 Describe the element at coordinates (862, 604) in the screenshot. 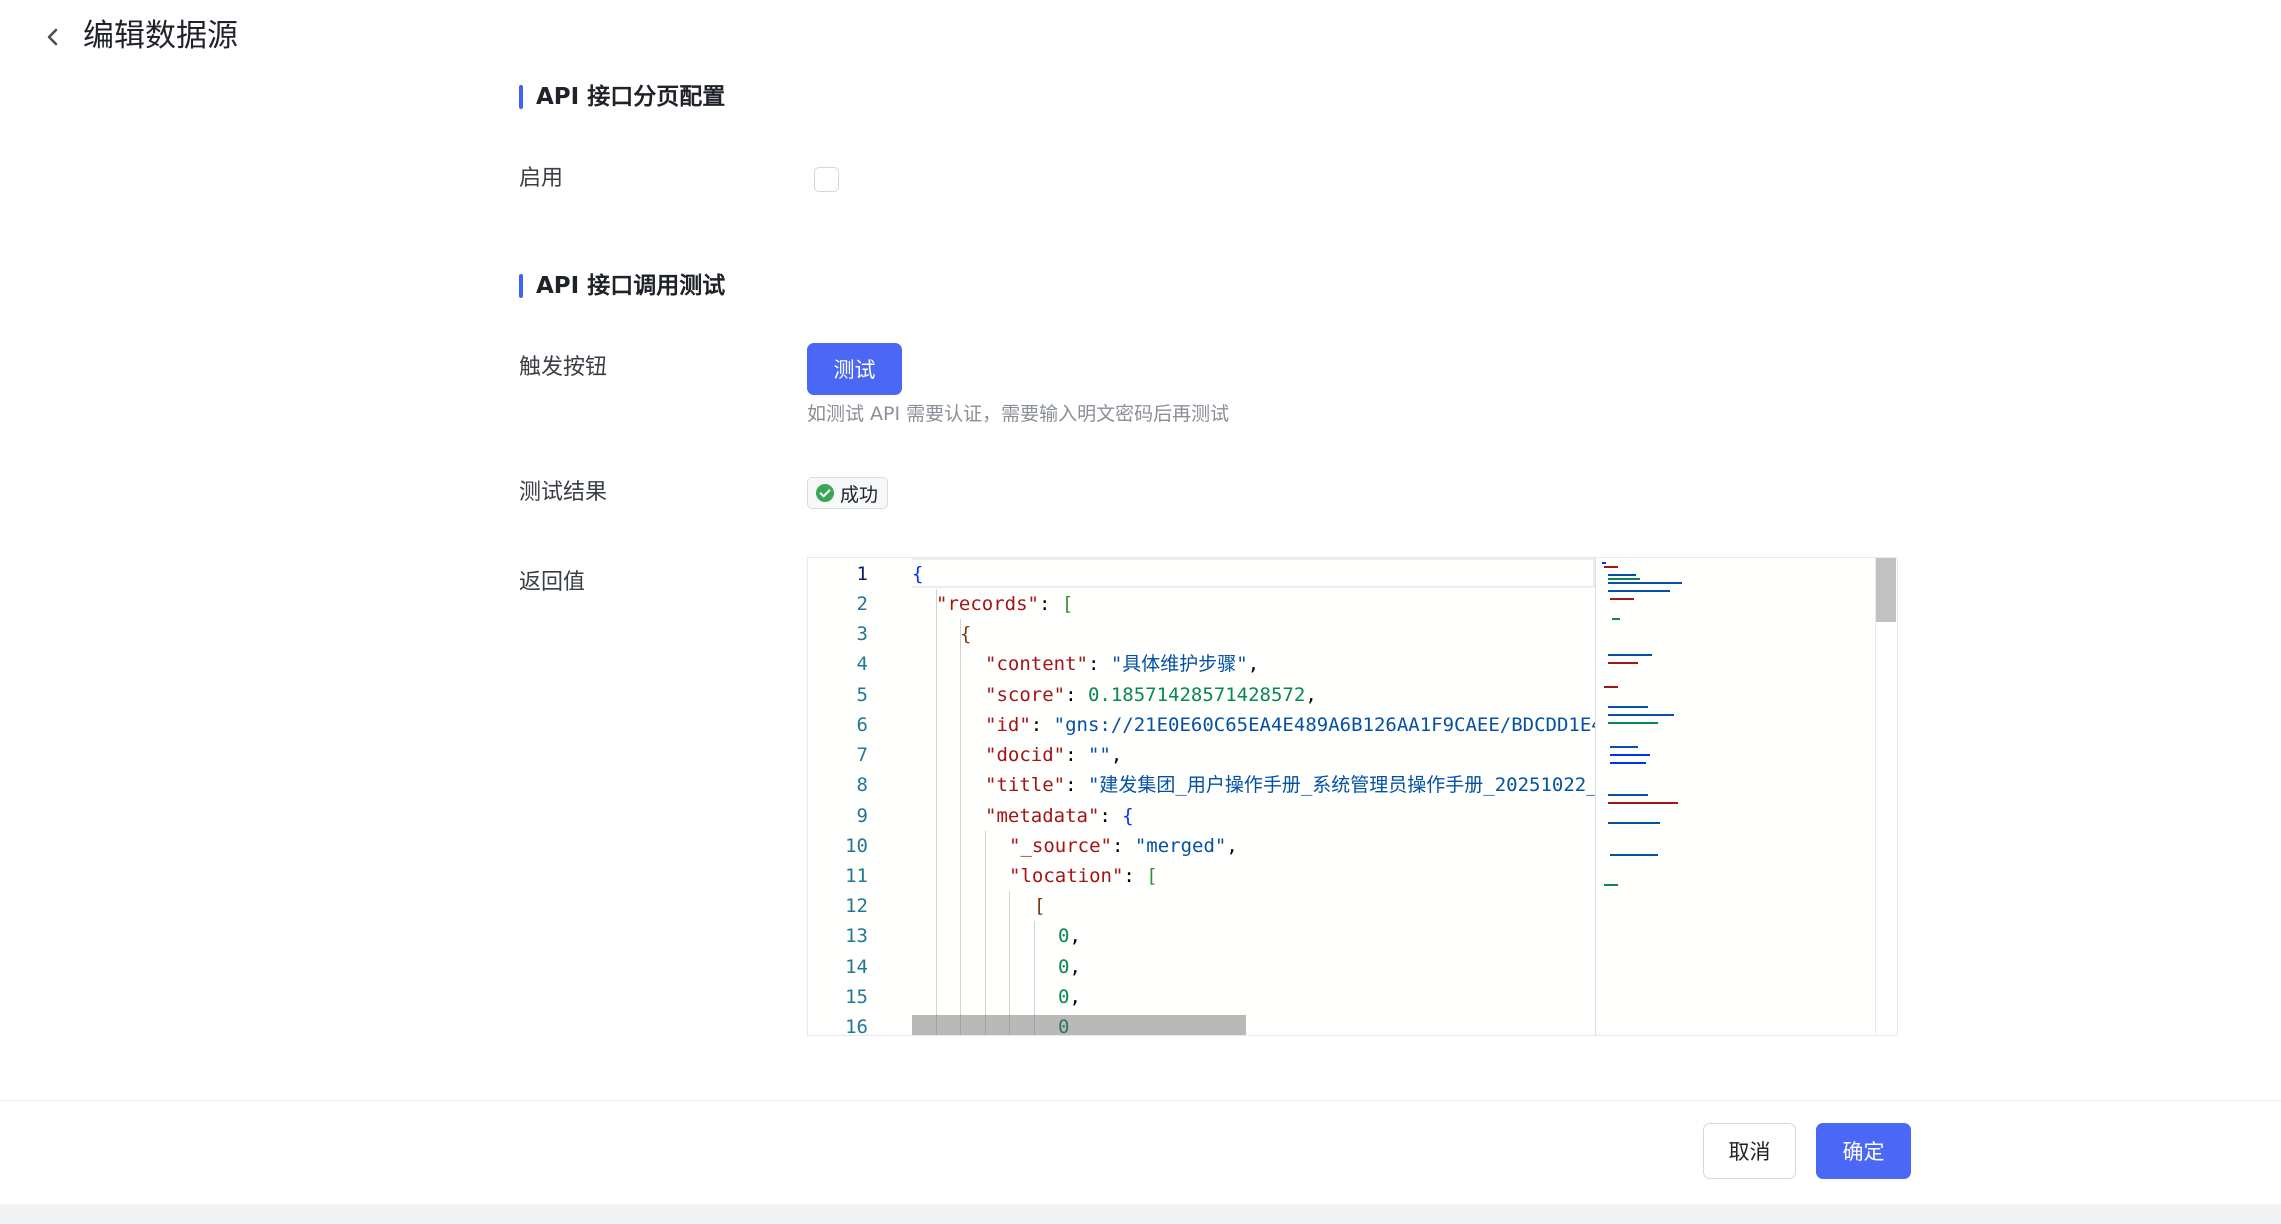

I see `line-number: 2` at that location.